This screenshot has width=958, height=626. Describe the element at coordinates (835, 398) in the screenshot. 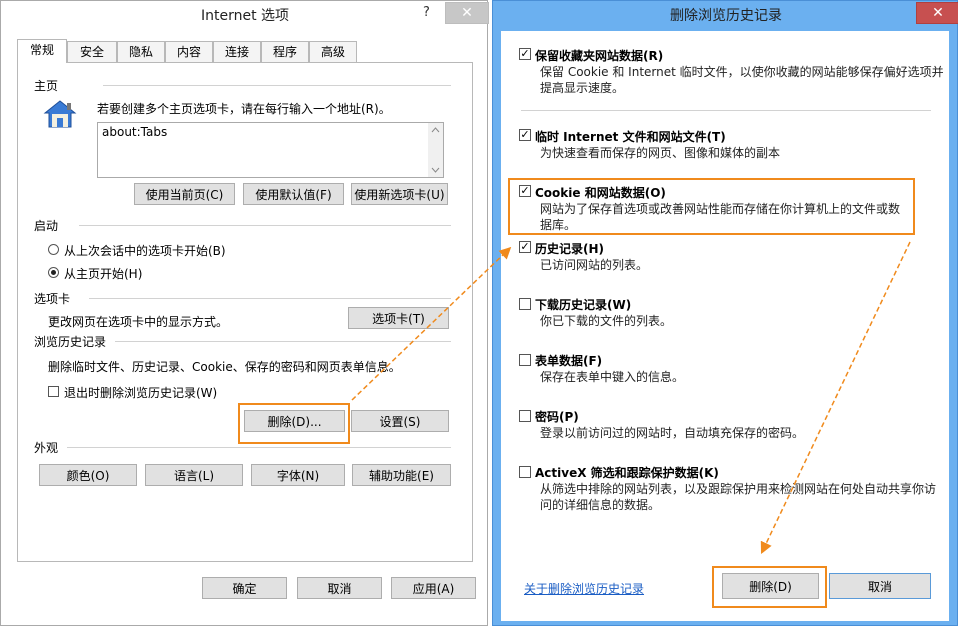

I see `arrow-to-delete-button` at that location.